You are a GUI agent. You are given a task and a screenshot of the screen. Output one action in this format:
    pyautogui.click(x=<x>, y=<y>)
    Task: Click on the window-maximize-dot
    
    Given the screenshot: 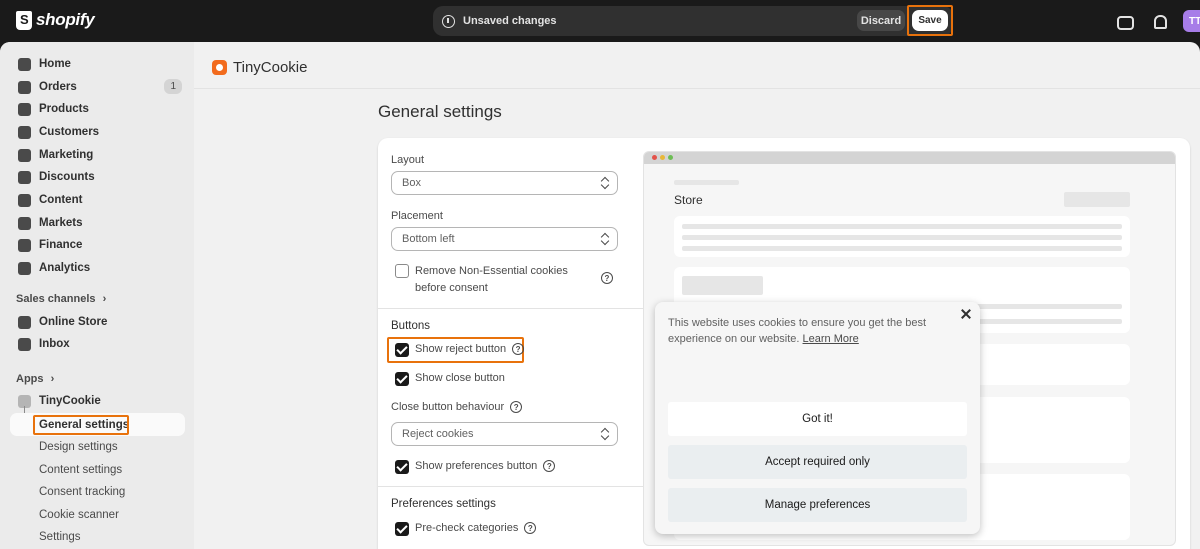 What is the action you would take?
    pyautogui.click(x=670, y=157)
    